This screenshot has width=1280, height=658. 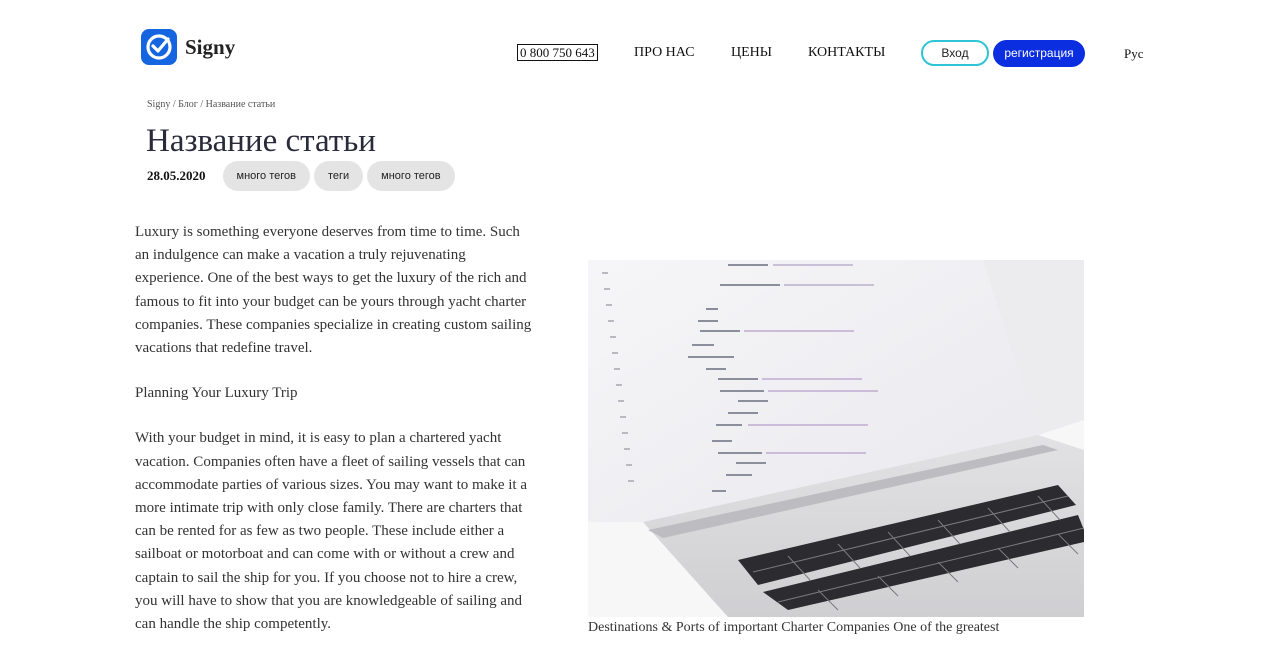 I want to click on article-subheading: Planning Your Luxury Trip, so click(x=216, y=393).